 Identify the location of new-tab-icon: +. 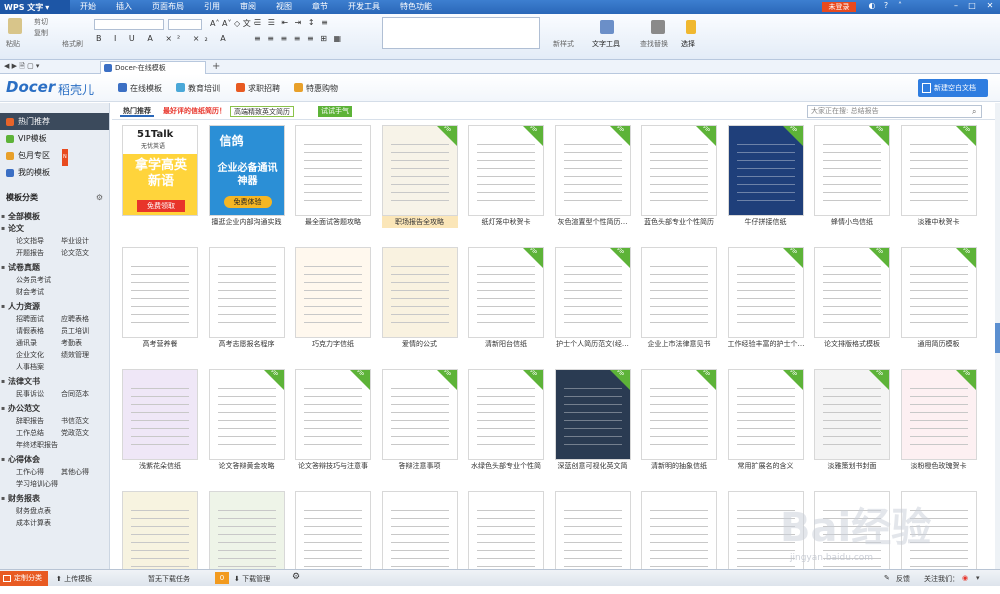
(216, 66).